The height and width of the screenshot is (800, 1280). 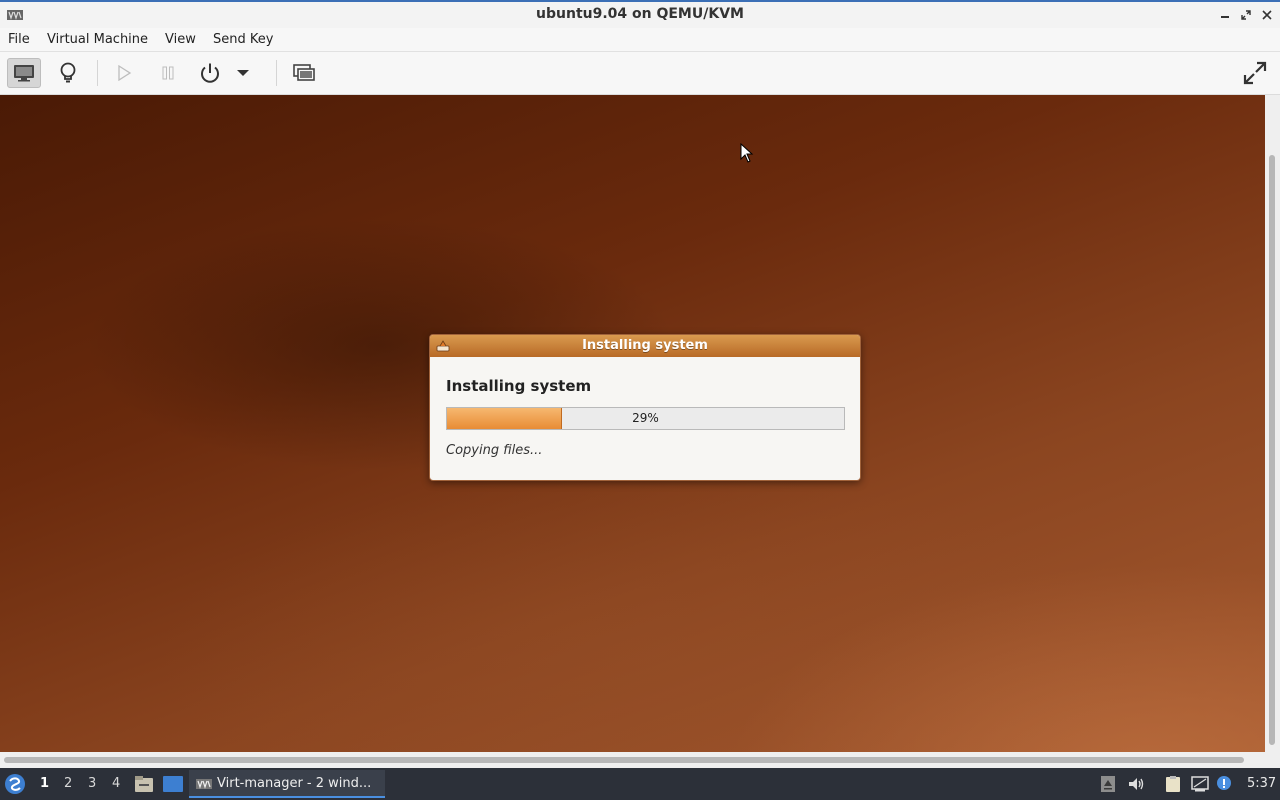 I want to click on window-titlebar: ubuntu9.04 on QEMU/KVM, so click(x=640, y=14).